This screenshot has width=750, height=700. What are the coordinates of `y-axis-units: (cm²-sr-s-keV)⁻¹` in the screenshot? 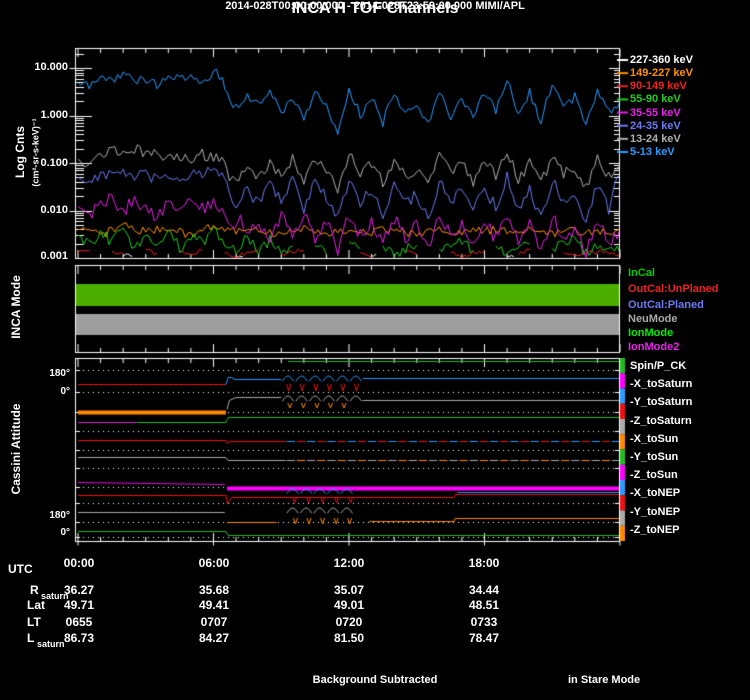 It's located at (35, 152).